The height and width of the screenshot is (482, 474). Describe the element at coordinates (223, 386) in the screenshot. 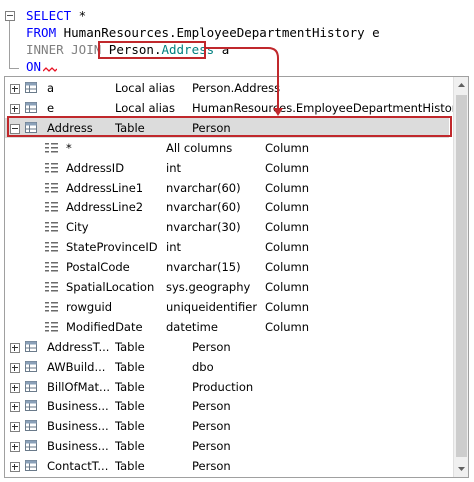

I see `item-info: Production` at that location.